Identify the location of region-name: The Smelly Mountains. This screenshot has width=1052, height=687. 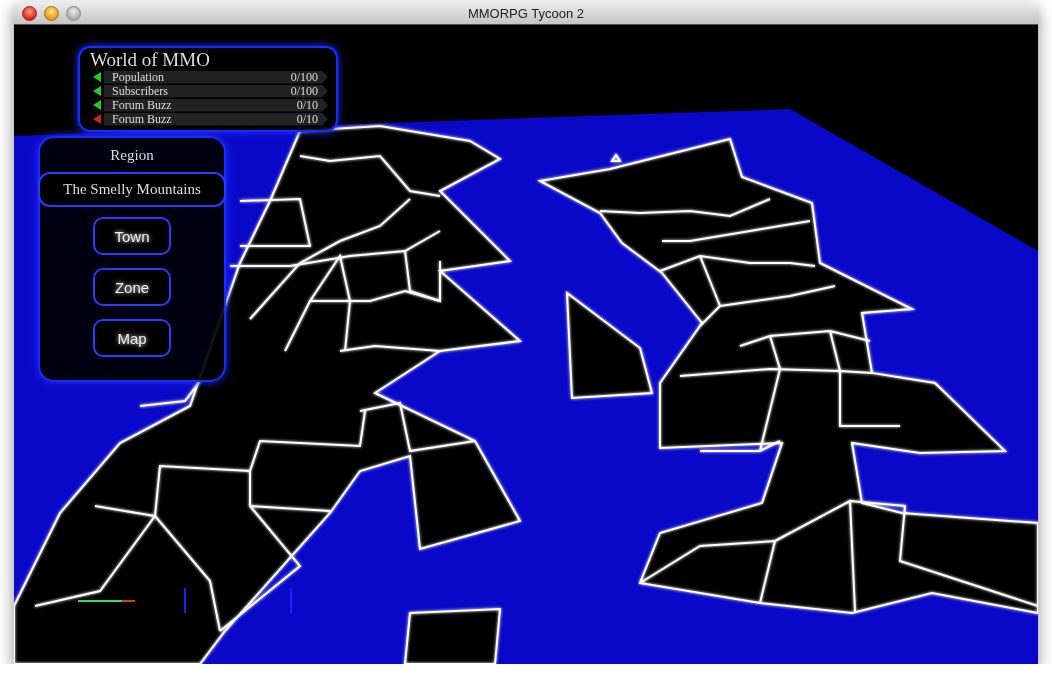
(132, 189).